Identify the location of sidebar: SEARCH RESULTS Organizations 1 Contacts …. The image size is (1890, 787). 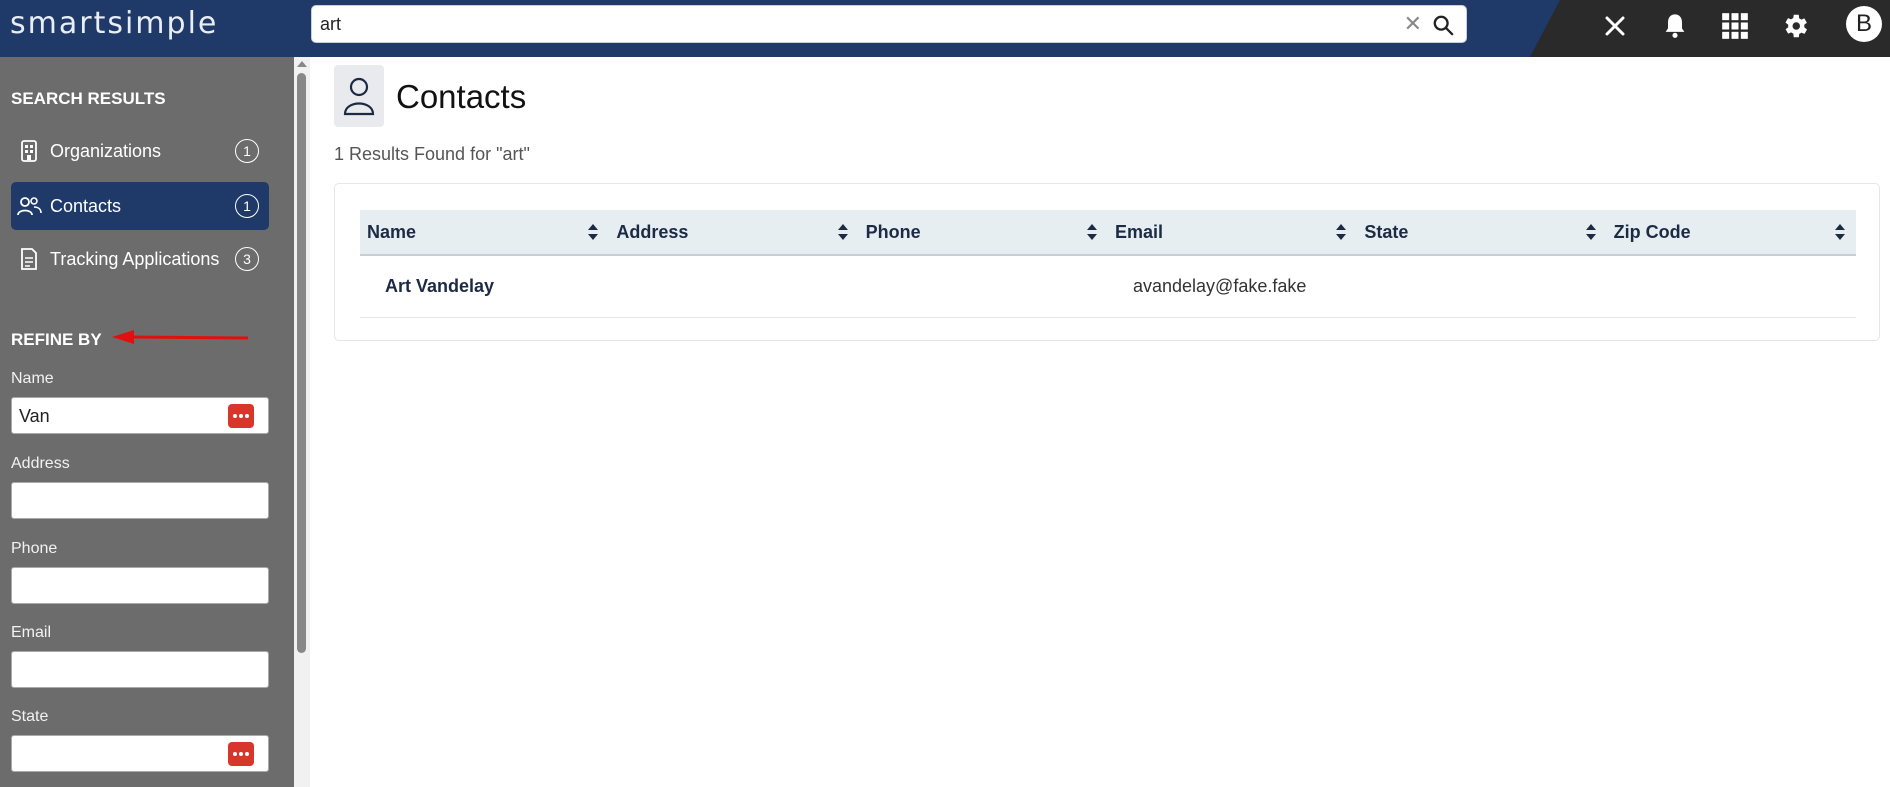
(147, 422).